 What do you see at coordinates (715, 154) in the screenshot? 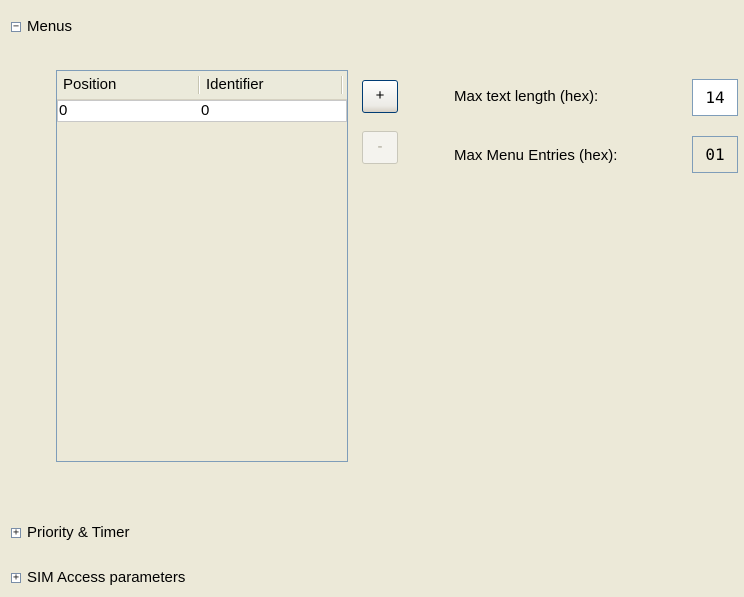
I see `max-menu-entries-field: 01` at bounding box center [715, 154].